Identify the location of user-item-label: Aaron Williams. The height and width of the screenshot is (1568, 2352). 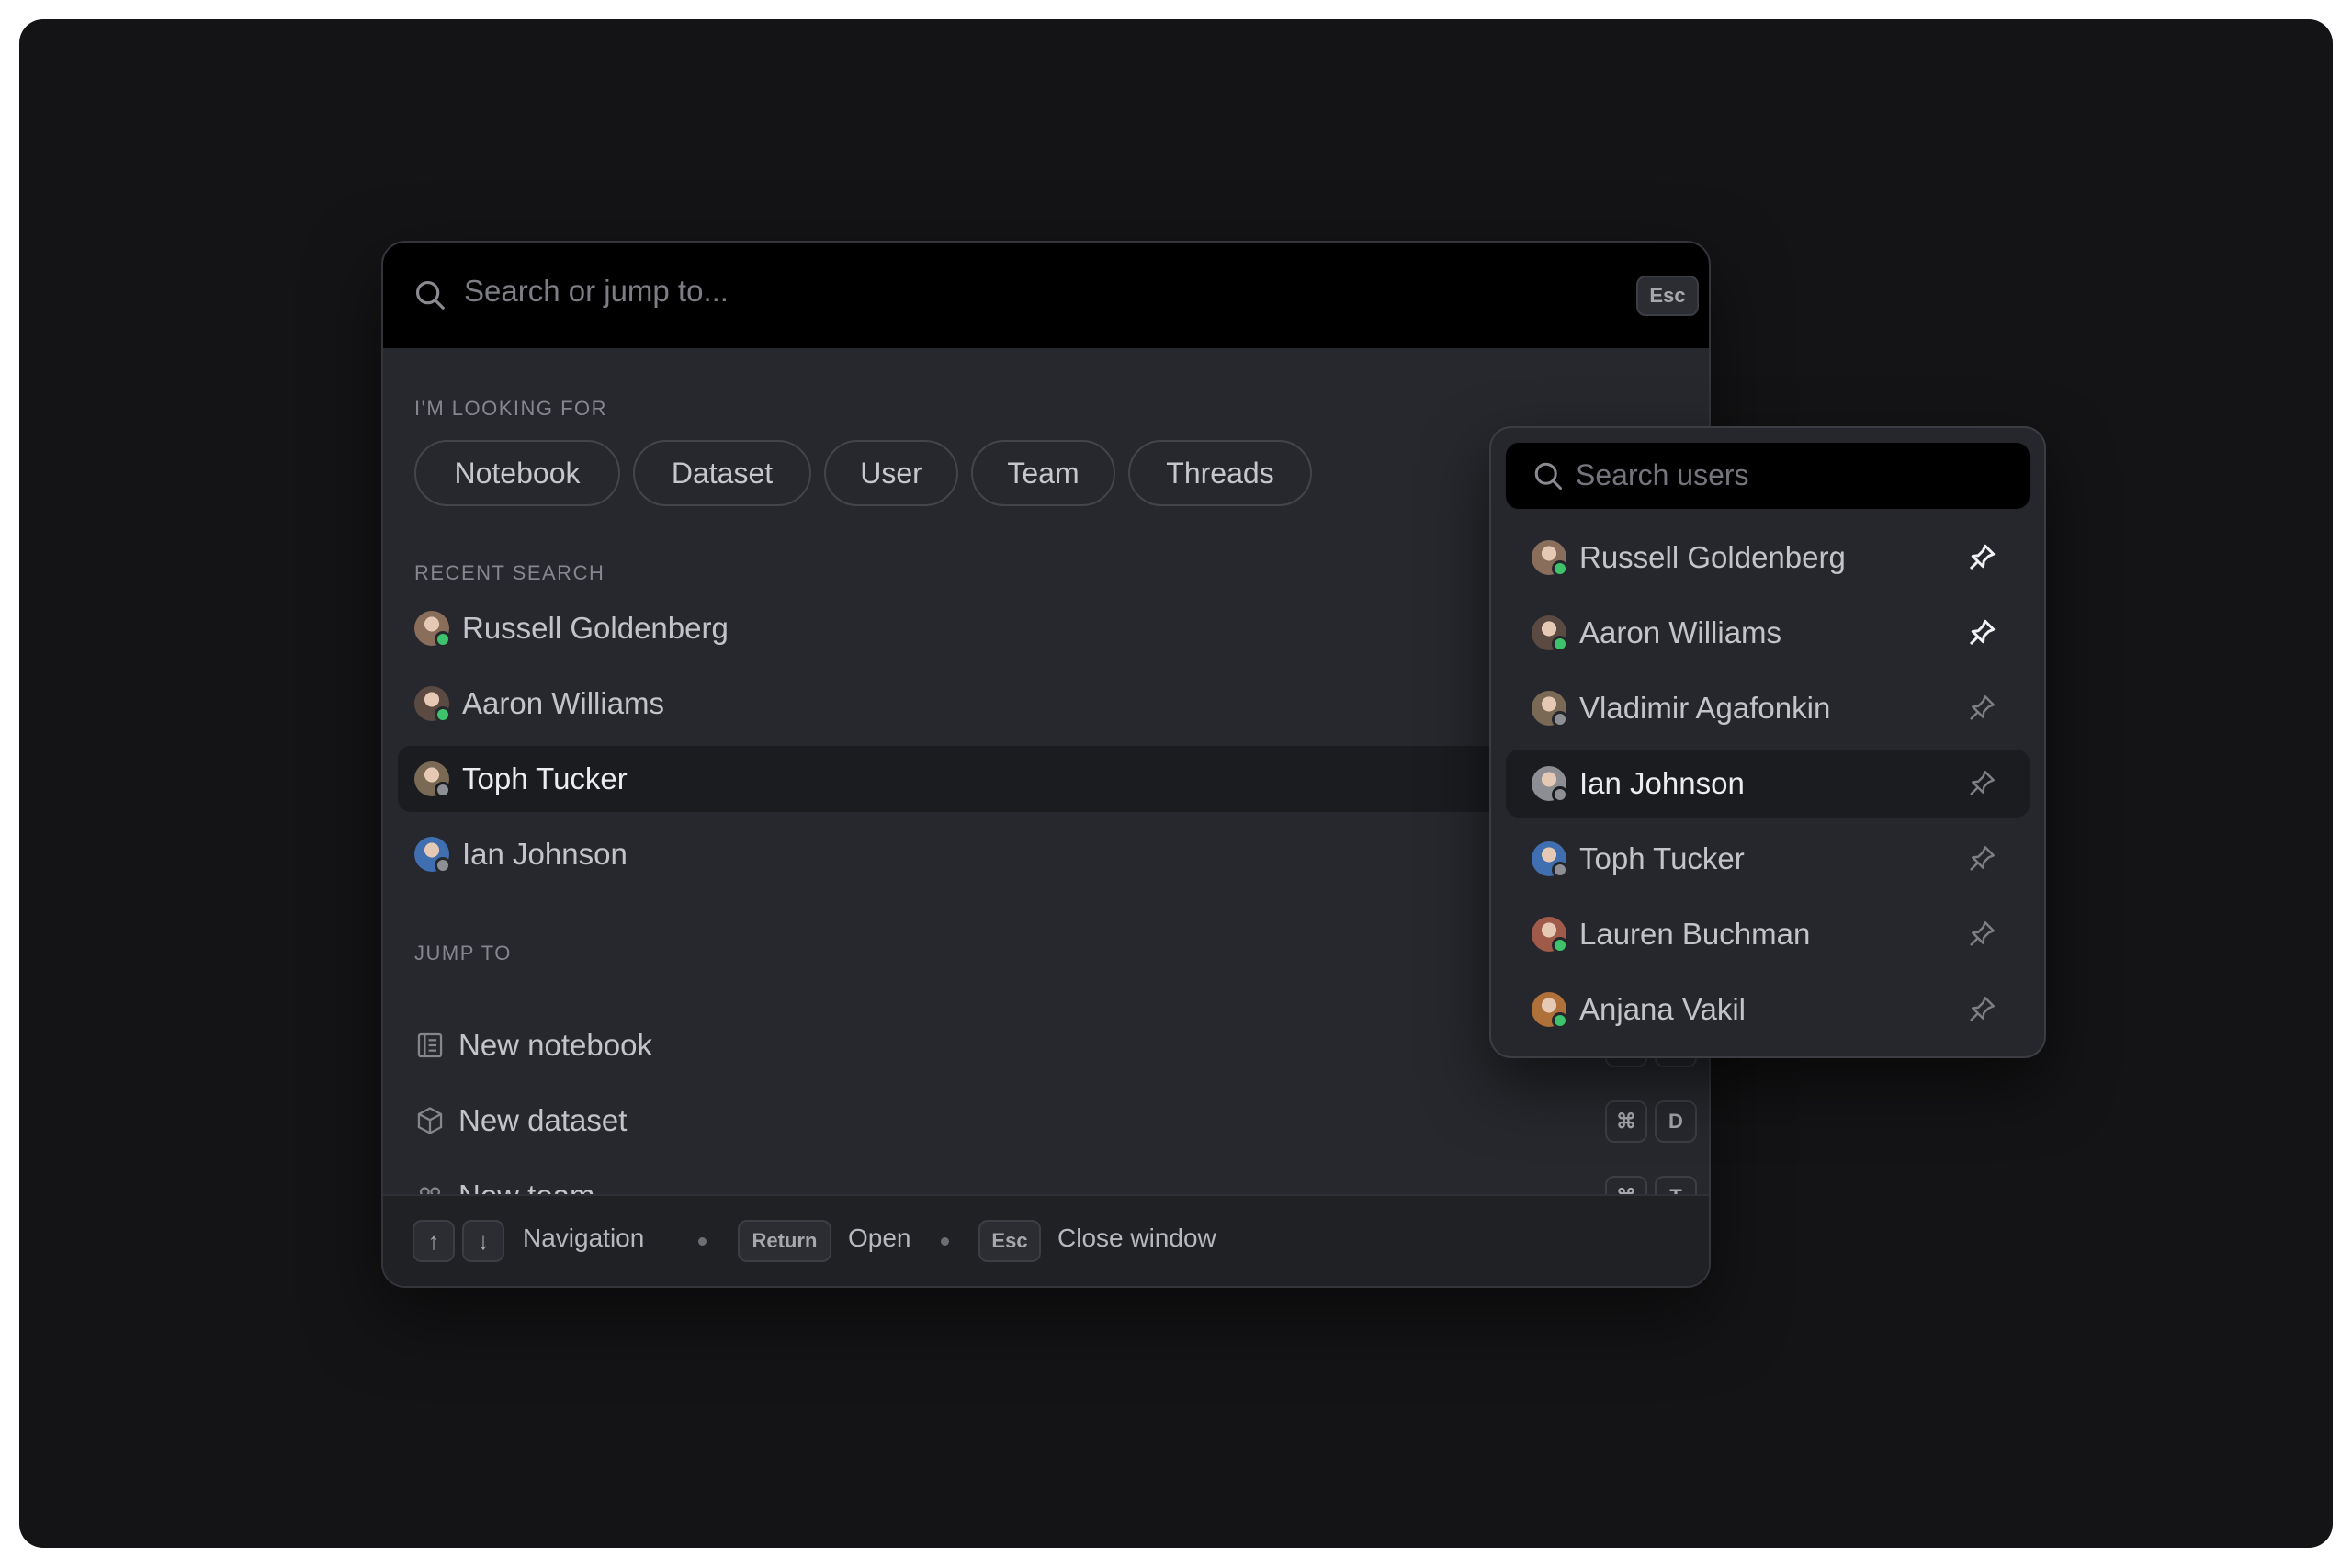
(1680, 632).